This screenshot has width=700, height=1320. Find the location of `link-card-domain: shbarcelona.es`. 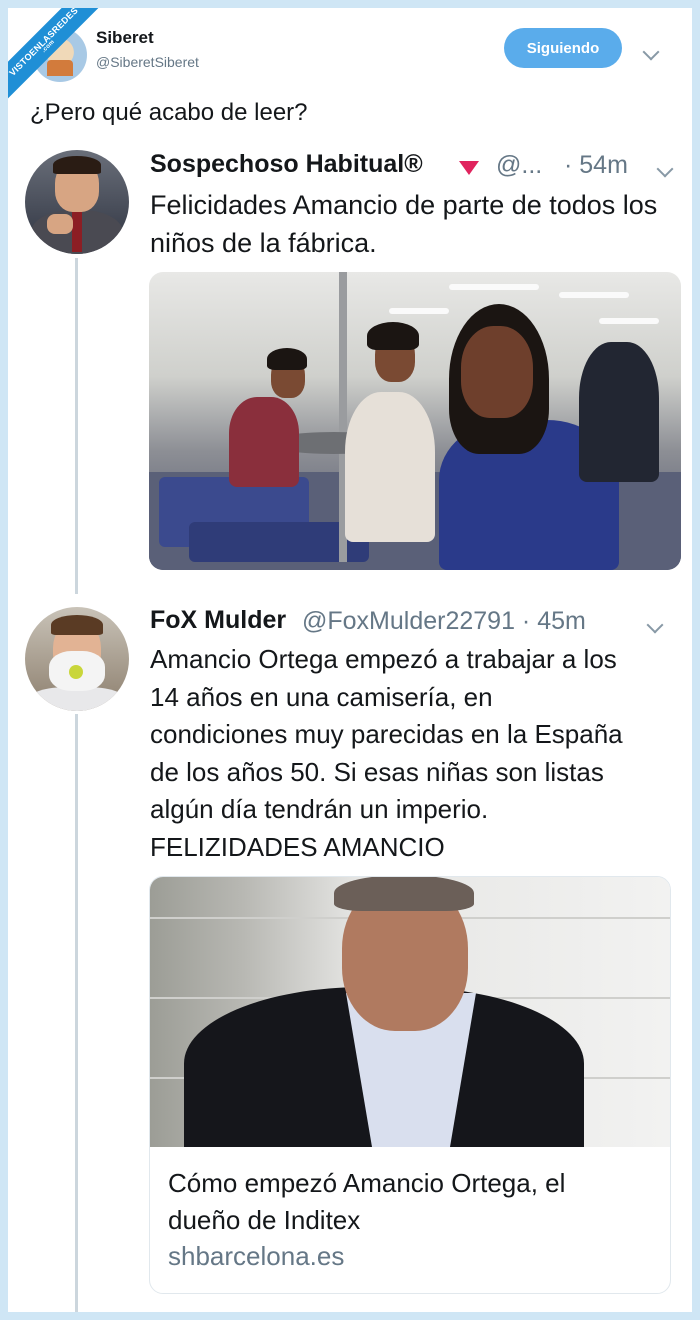

link-card-domain: shbarcelona.es is located at coordinates (256, 1256).